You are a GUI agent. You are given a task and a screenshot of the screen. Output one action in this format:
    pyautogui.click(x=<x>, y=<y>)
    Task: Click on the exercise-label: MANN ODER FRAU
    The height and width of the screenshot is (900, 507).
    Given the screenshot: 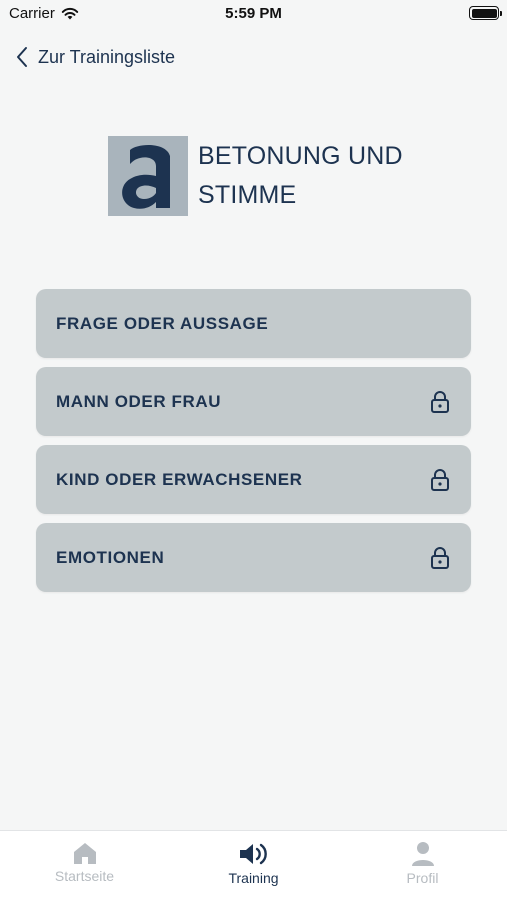 What is the action you would take?
    pyautogui.click(x=139, y=401)
    